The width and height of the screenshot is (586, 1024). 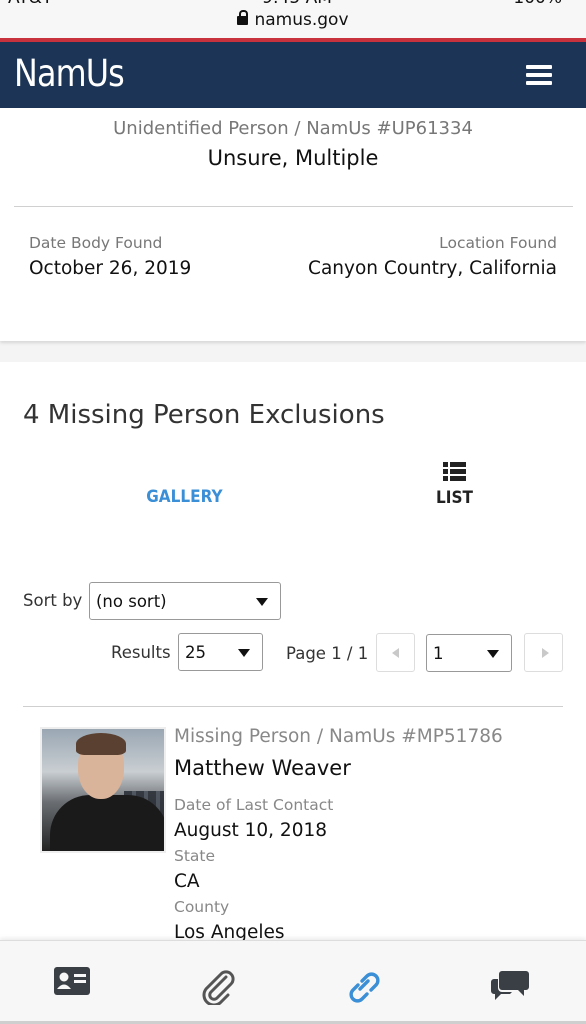 I want to click on case-subtitle: Unidentified Person / NamUs #UP61334, so click(x=293, y=128).